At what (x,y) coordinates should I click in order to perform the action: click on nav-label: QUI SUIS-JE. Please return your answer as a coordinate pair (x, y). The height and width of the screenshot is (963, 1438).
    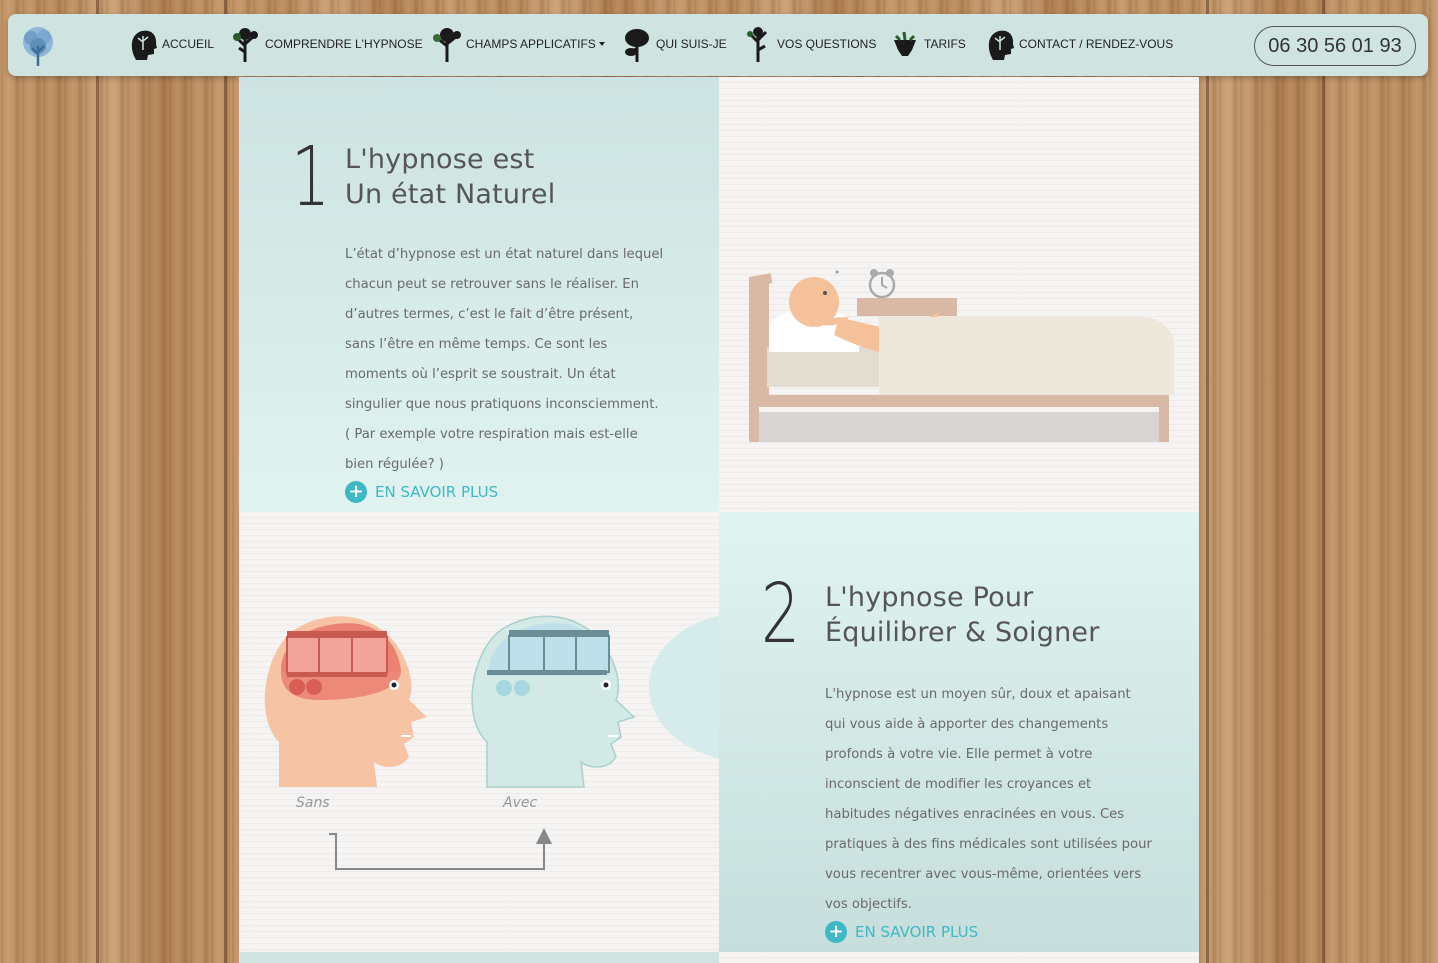
    Looking at the image, I should click on (691, 44).